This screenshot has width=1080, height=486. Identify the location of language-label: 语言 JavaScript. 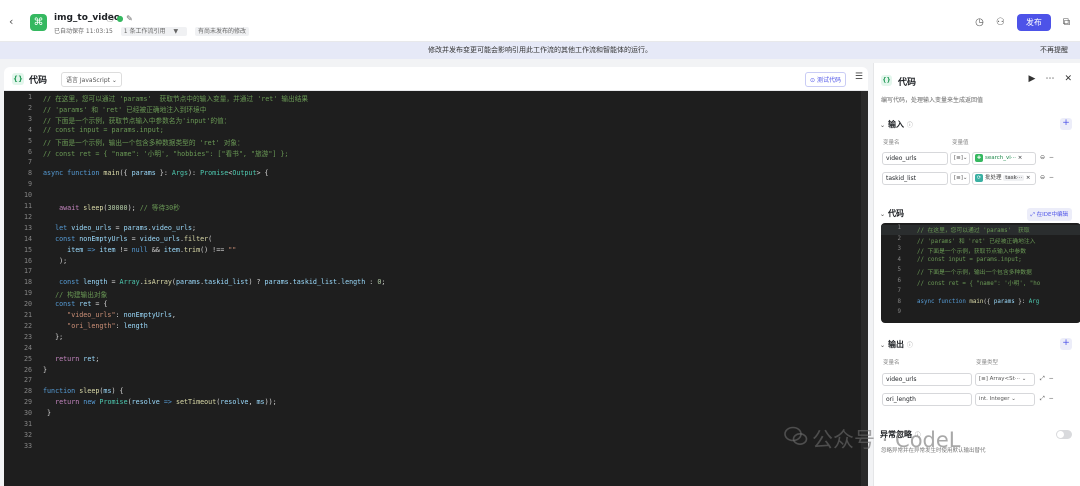
(88, 80).